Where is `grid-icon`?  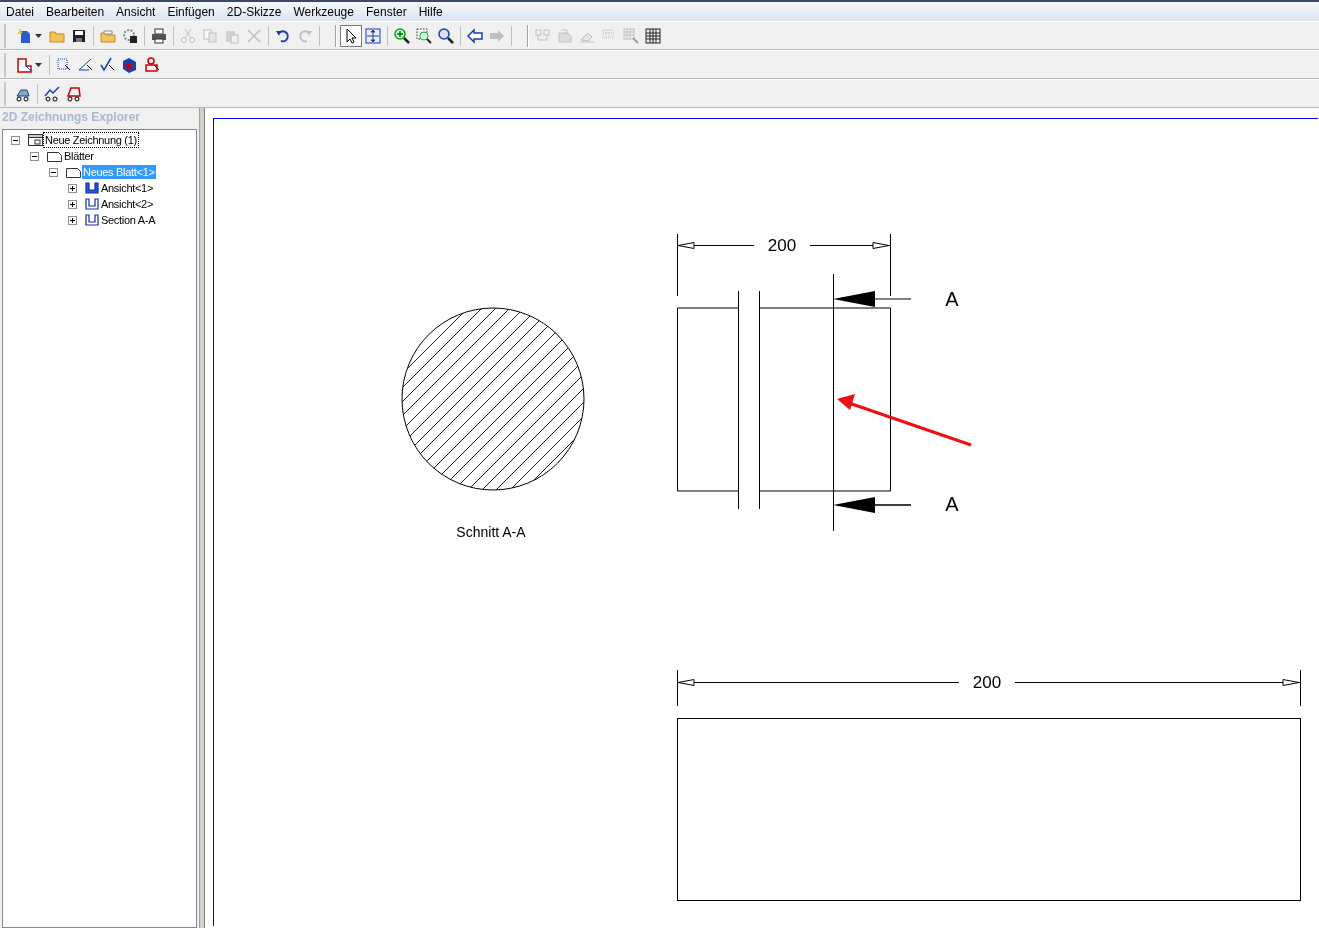 grid-icon is located at coordinates (653, 35).